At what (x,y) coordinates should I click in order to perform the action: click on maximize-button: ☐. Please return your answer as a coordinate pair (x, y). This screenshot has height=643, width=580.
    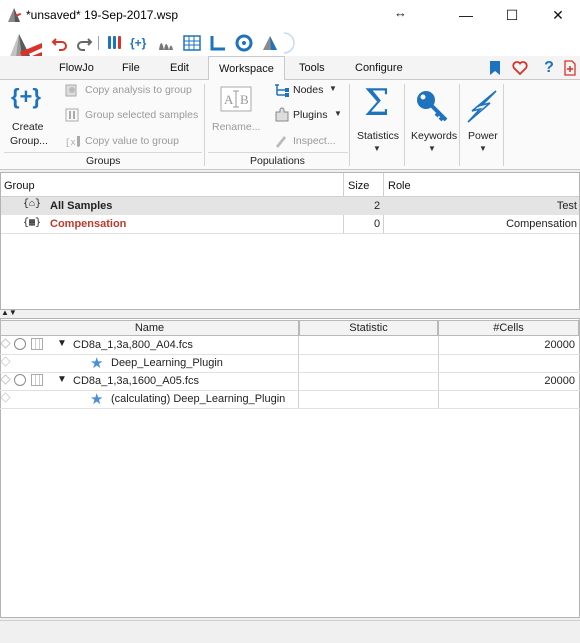
    Looking at the image, I should click on (512, 15).